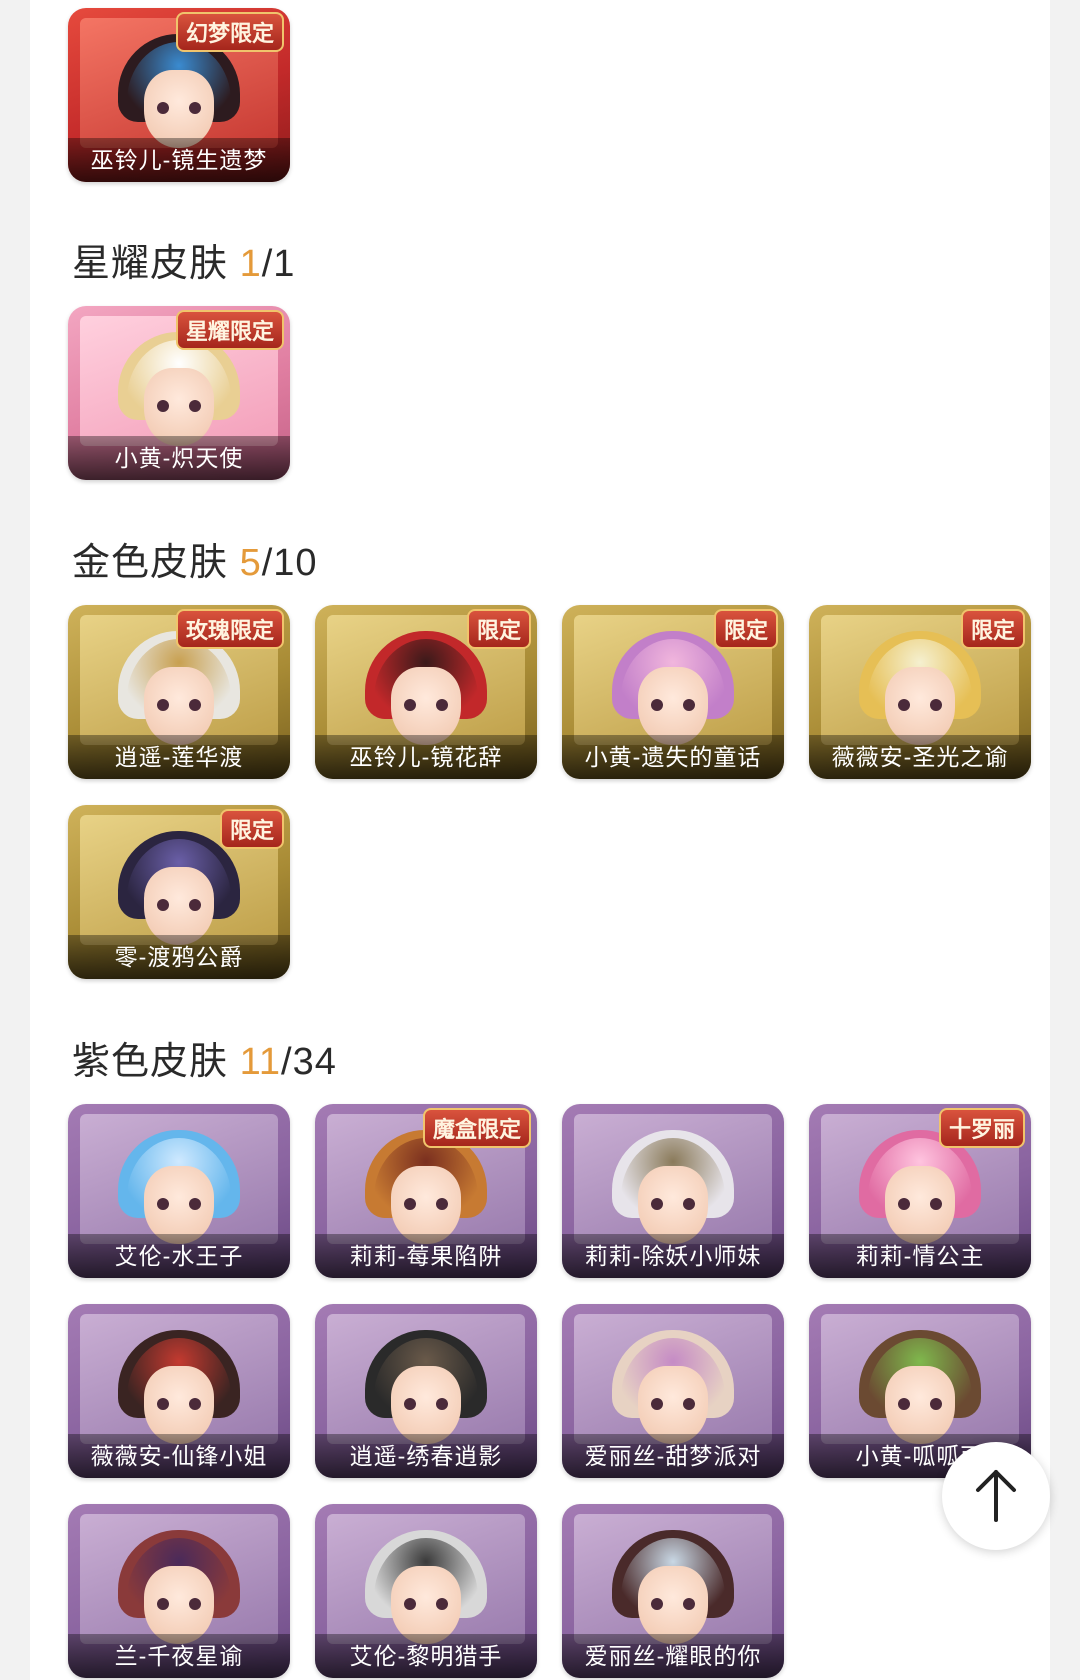  What do you see at coordinates (229, 32) in the screenshot?
I see `limited-badge: 幻梦限定` at bounding box center [229, 32].